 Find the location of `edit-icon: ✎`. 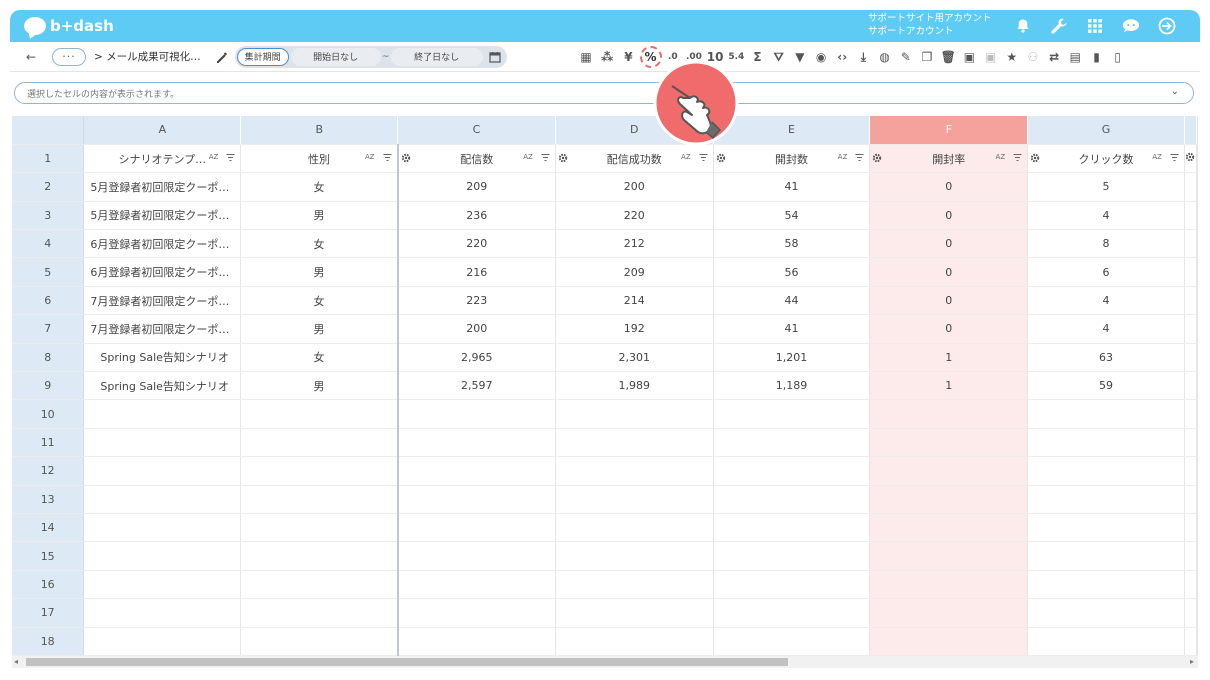

edit-icon: ✎ is located at coordinates (906, 57).